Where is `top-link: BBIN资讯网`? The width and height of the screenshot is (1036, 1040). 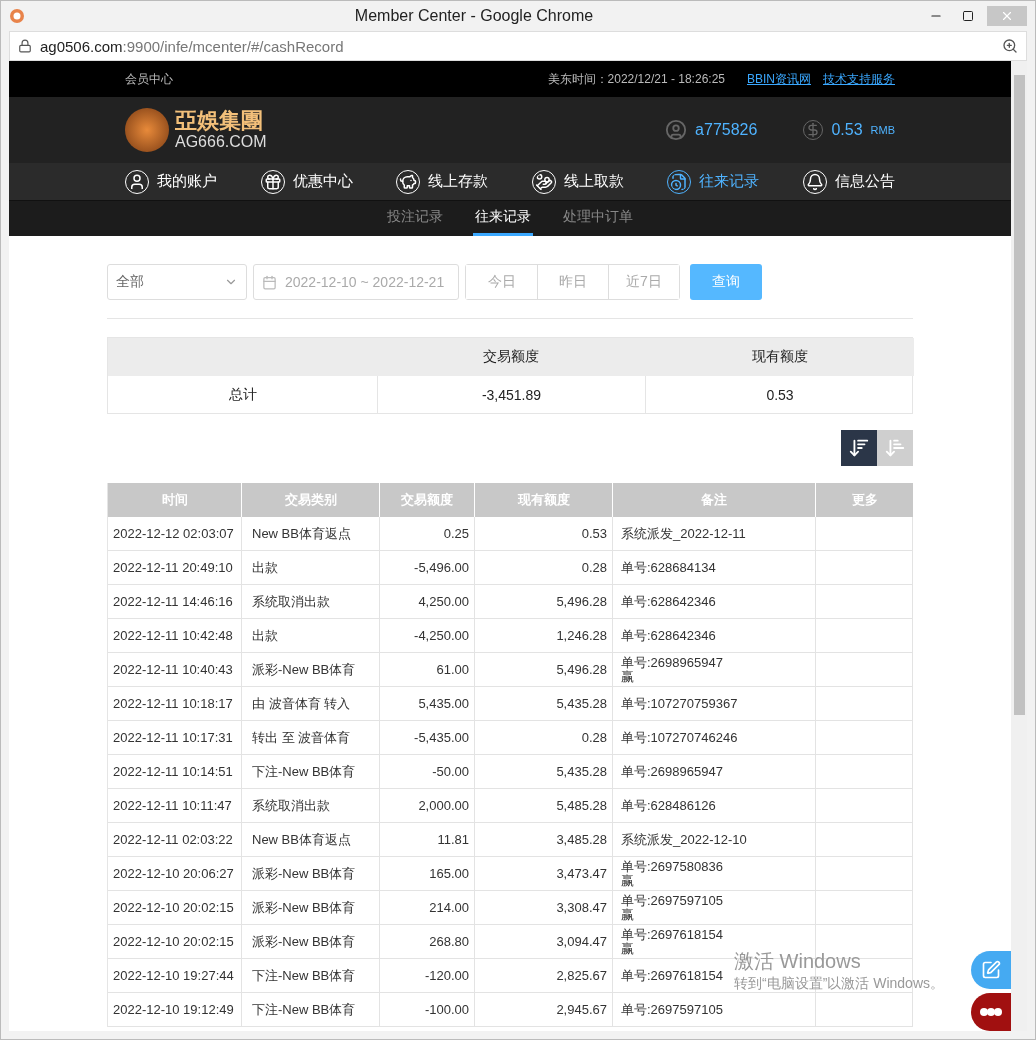 top-link: BBIN资讯网 is located at coordinates (779, 79).